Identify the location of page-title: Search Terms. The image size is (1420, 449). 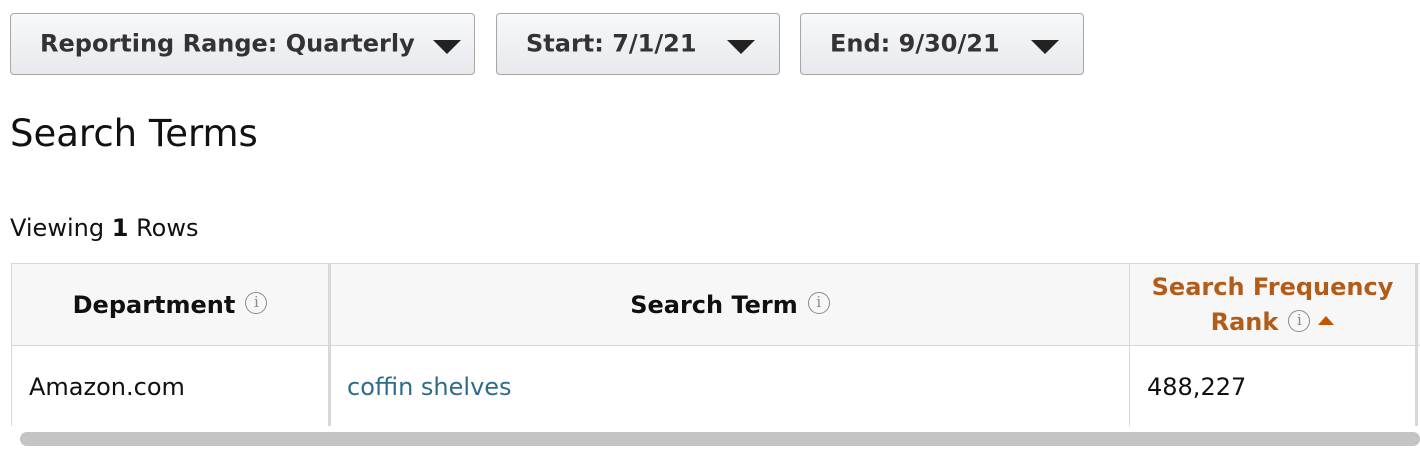
(134, 133).